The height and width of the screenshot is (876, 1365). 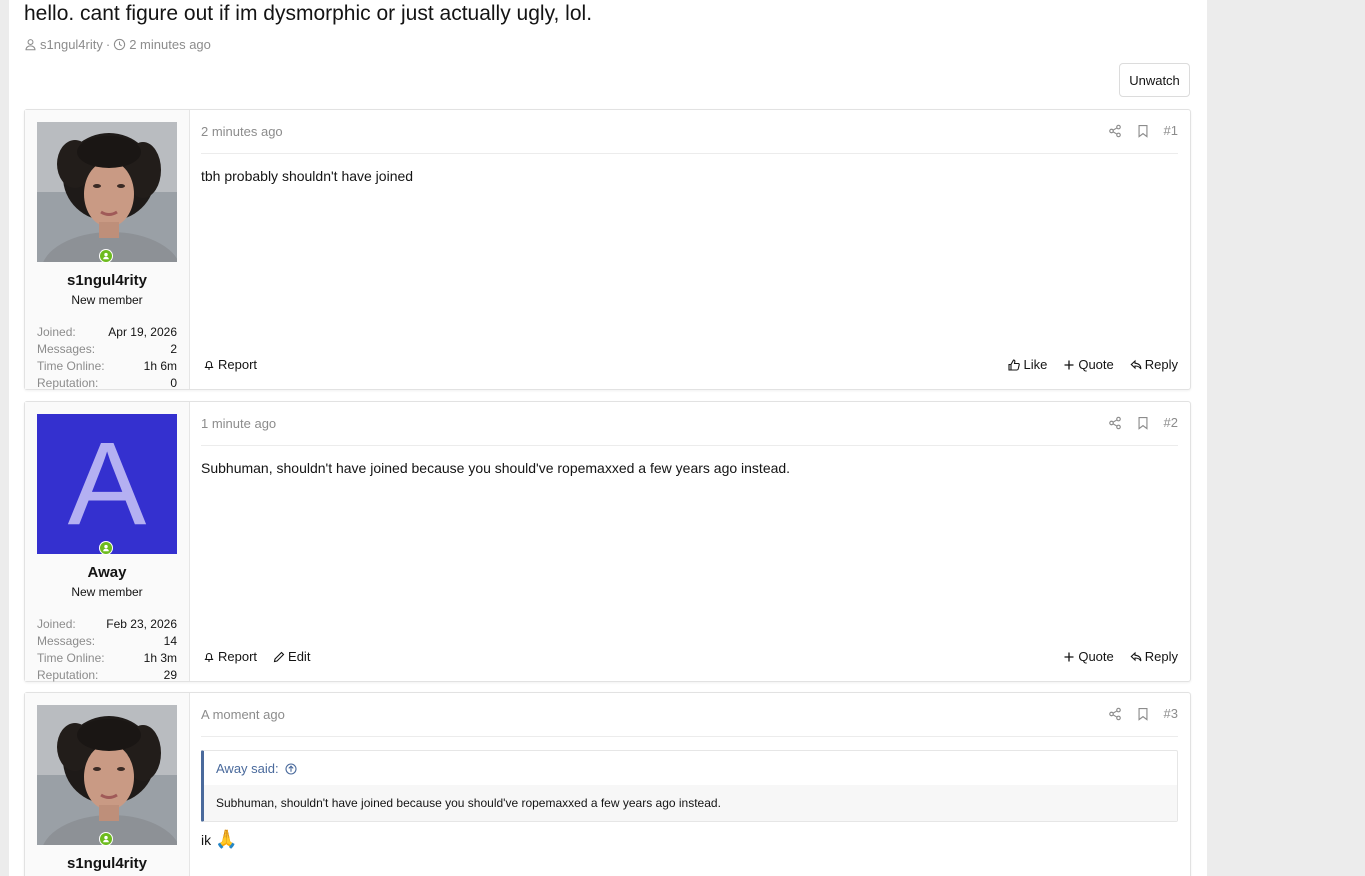 I want to click on reputation-value: 29, so click(x=170, y=675).